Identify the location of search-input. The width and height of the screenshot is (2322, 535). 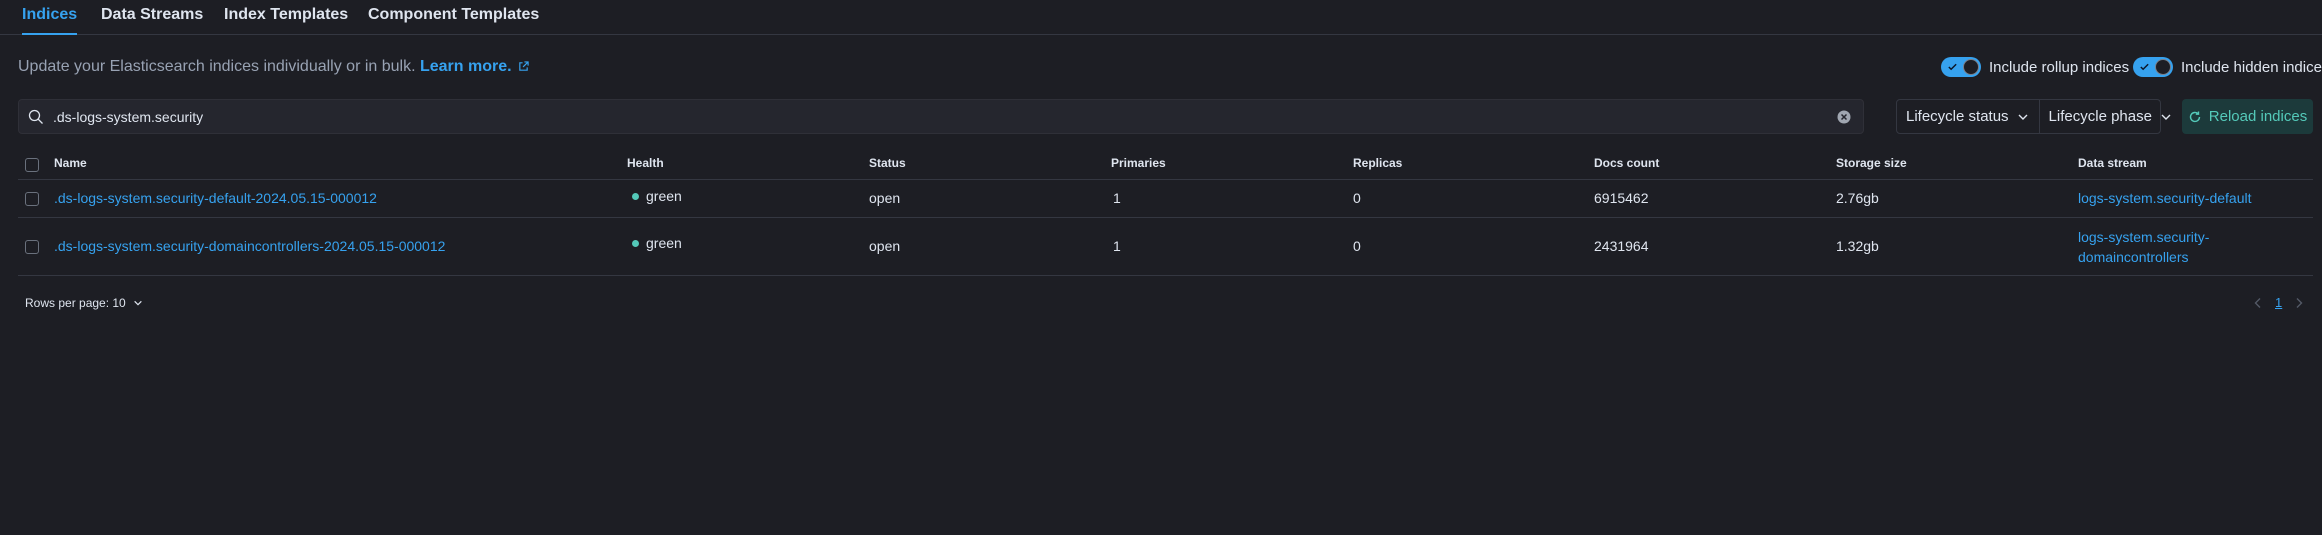
(938, 116).